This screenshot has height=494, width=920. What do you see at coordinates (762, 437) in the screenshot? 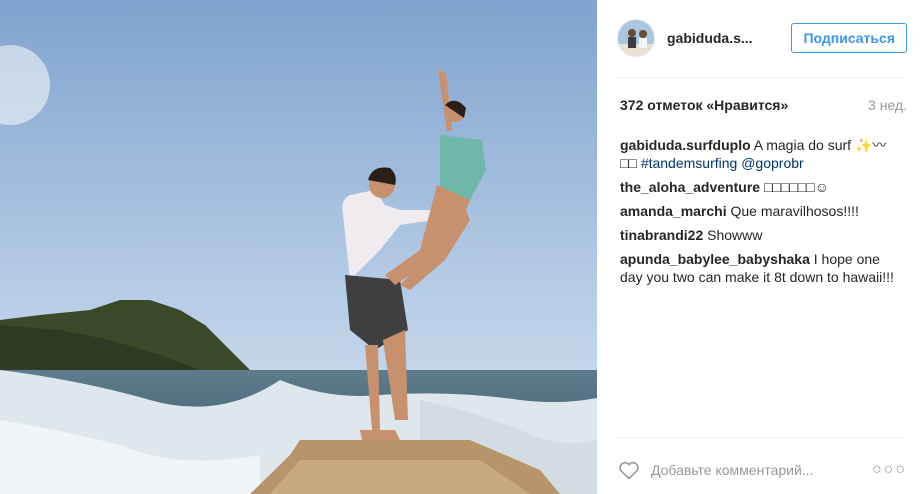
I see `footer-divider` at bounding box center [762, 437].